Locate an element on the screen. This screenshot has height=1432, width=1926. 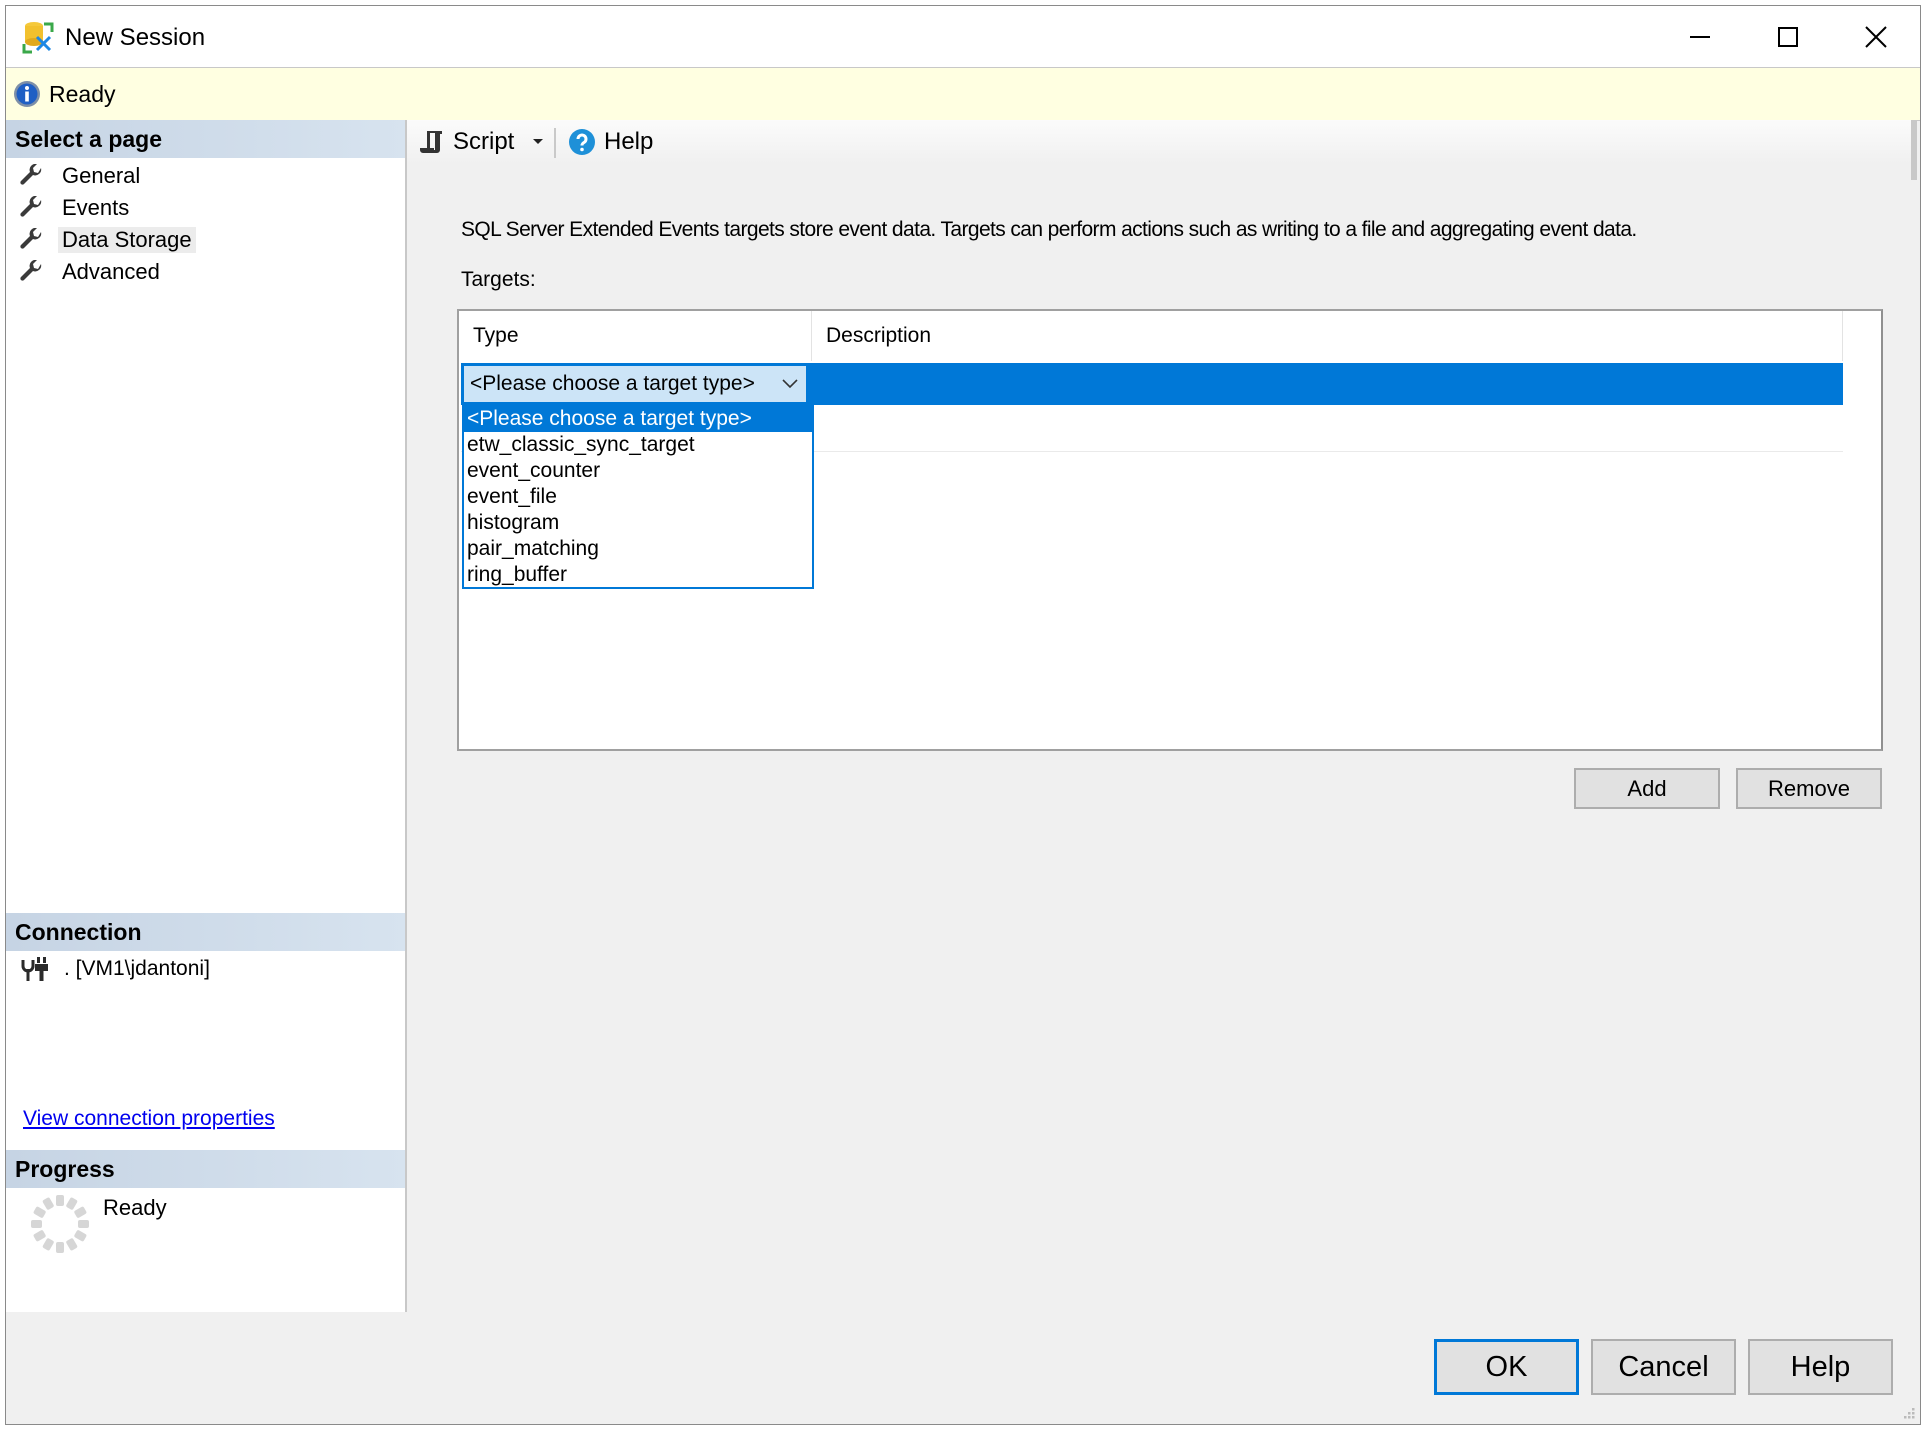
dropdown-option: histogram is located at coordinates (638, 523).